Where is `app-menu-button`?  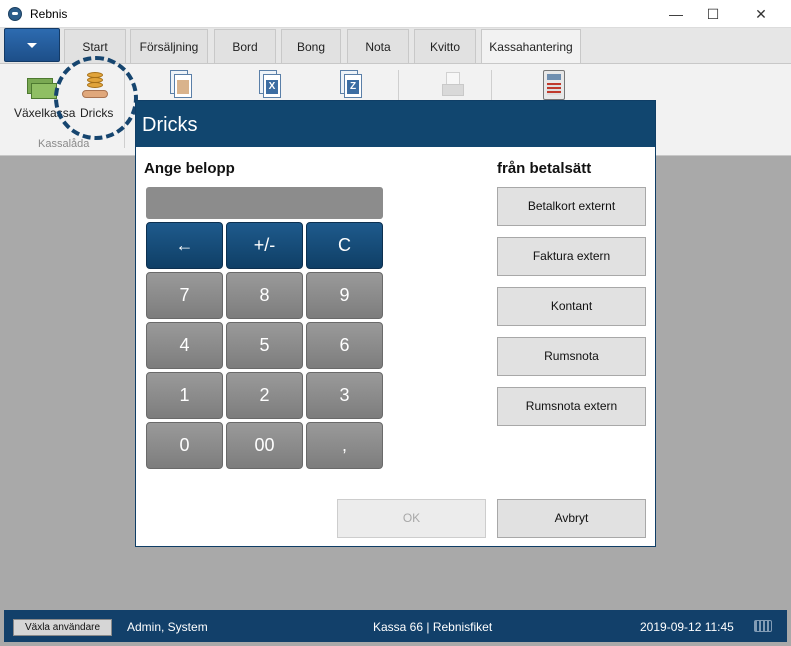
app-menu-button is located at coordinates (32, 45).